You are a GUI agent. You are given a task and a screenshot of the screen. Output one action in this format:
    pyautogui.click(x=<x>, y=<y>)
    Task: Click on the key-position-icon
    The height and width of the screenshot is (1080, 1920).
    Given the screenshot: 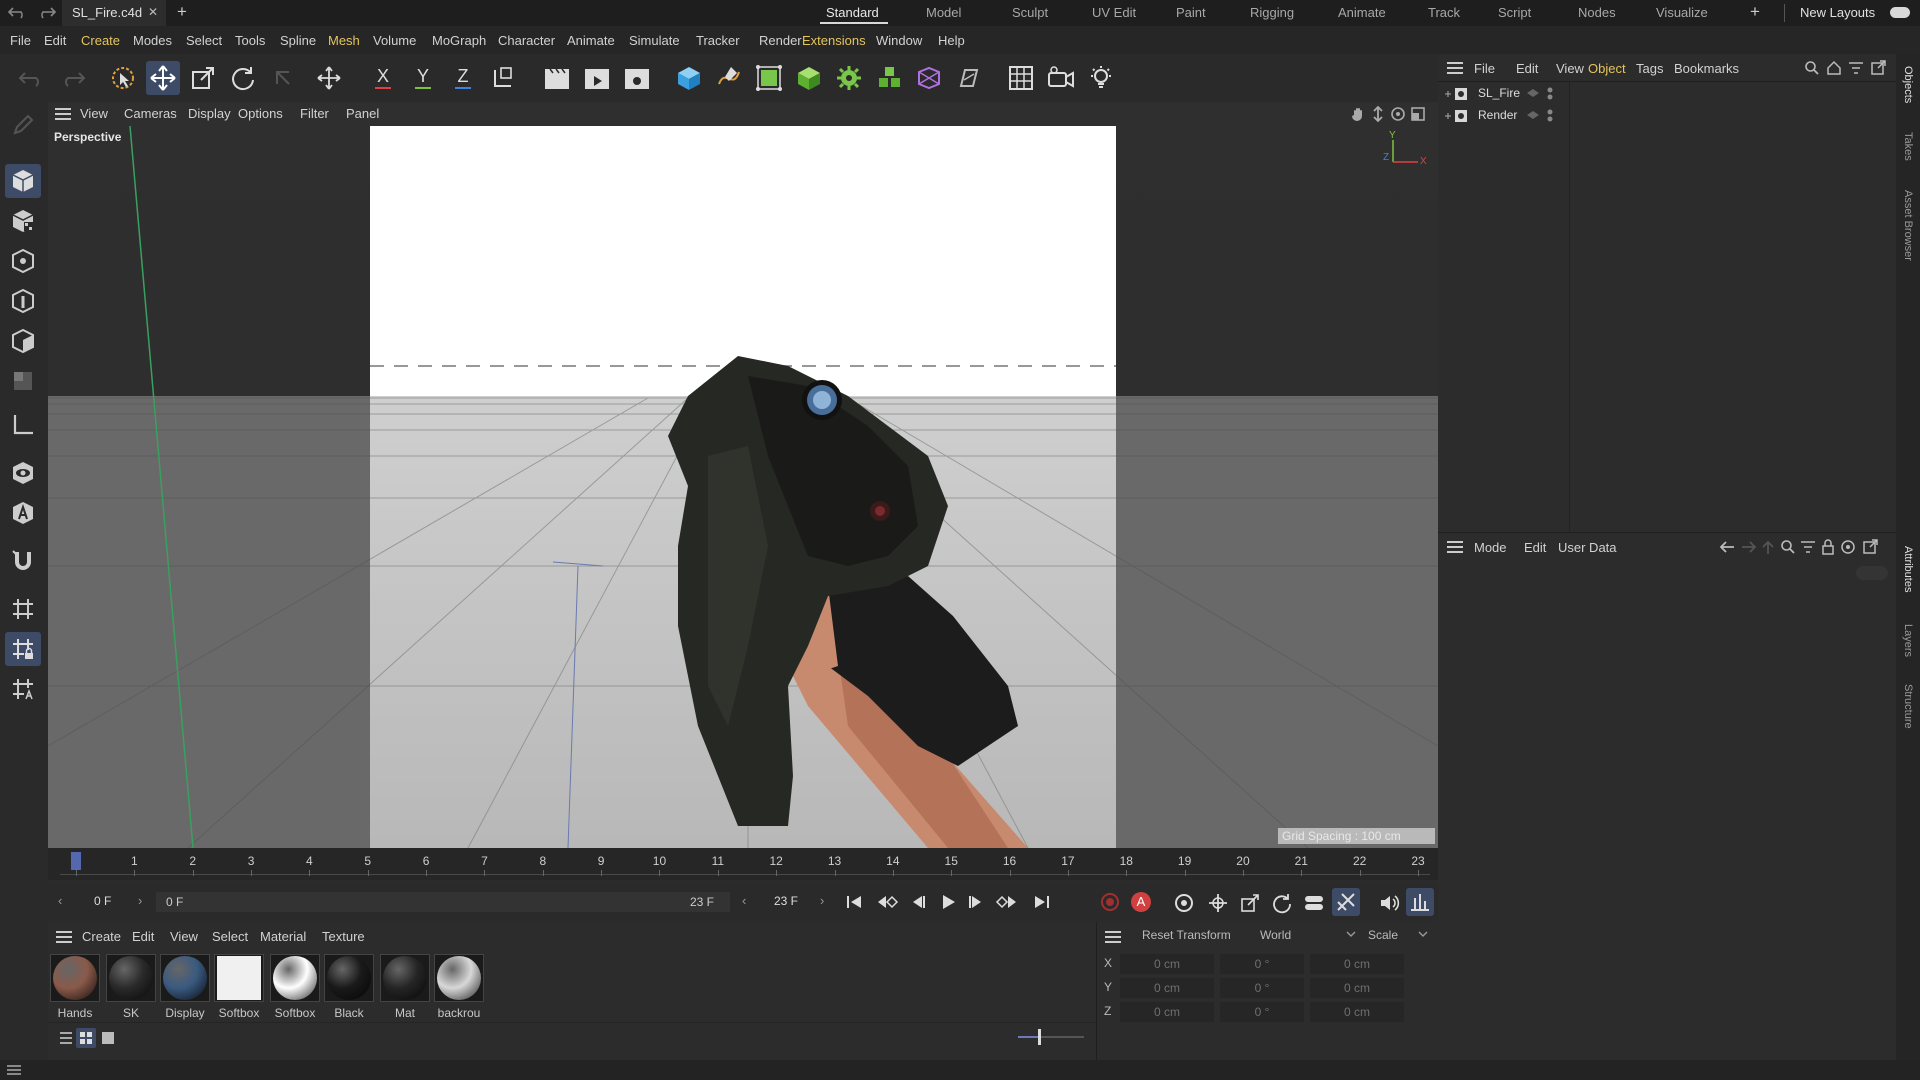 What is the action you would take?
    pyautogui.click(x=1218, y=903)
    